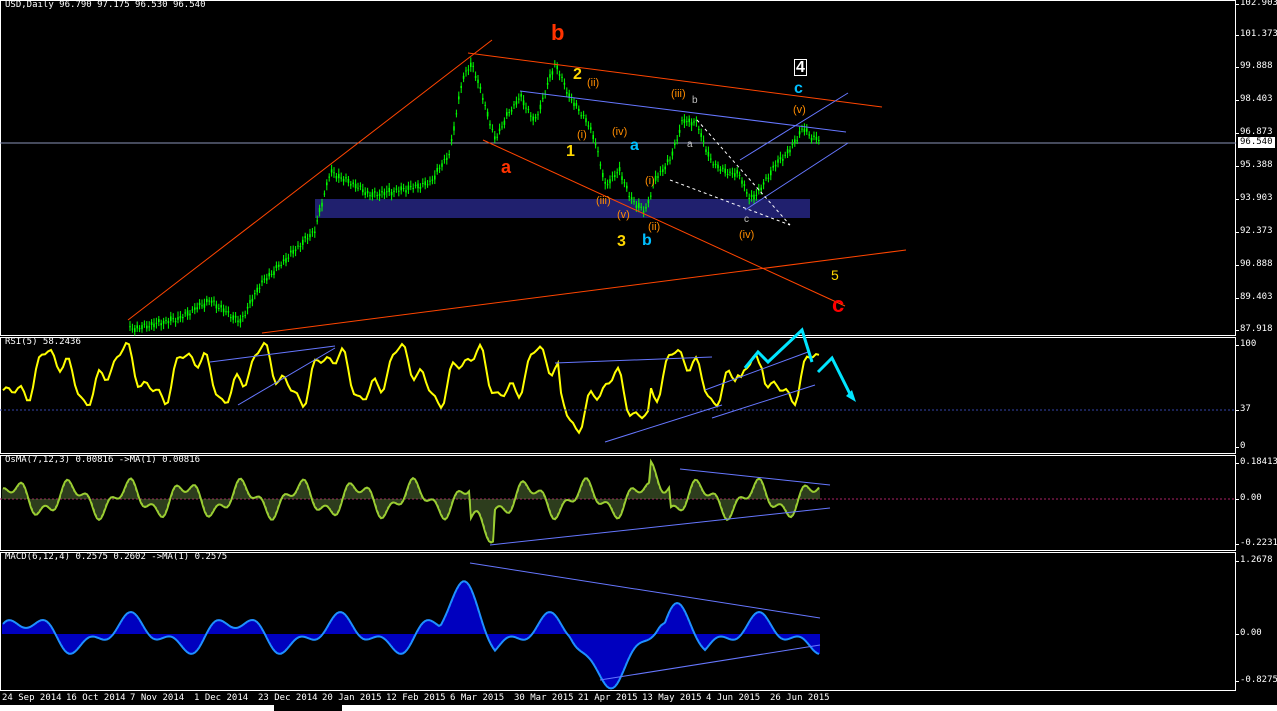  Describe the element at coordinates (1256, 543) in the screenshot. I see `osma-tick: -0.22312` at that location.